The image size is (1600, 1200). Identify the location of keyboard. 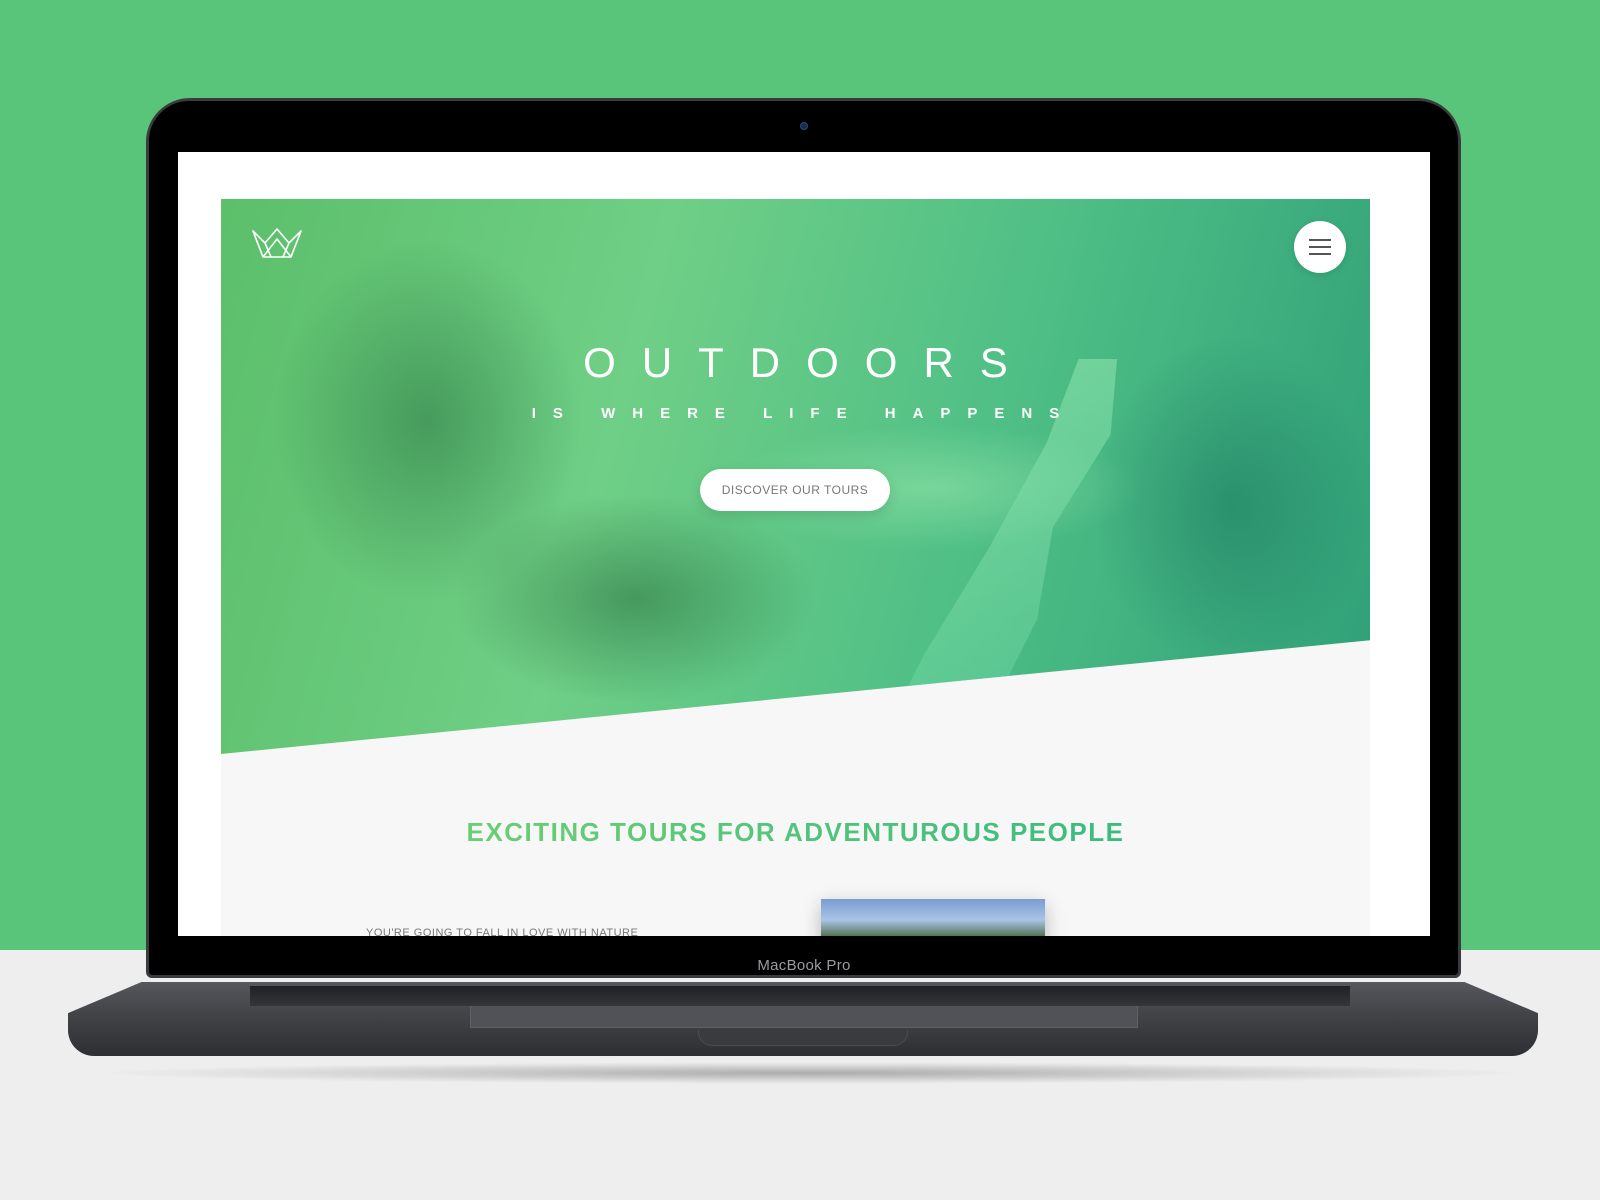
(800, 996).